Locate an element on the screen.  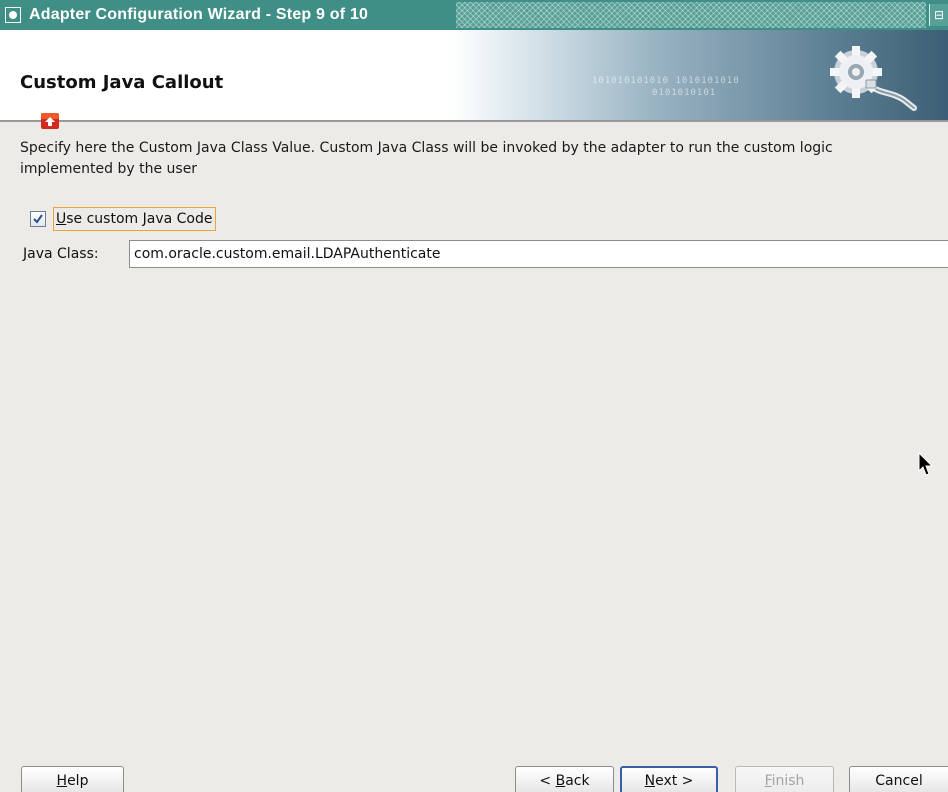
button-mnemonic: N is located at coordinates (650, 781).